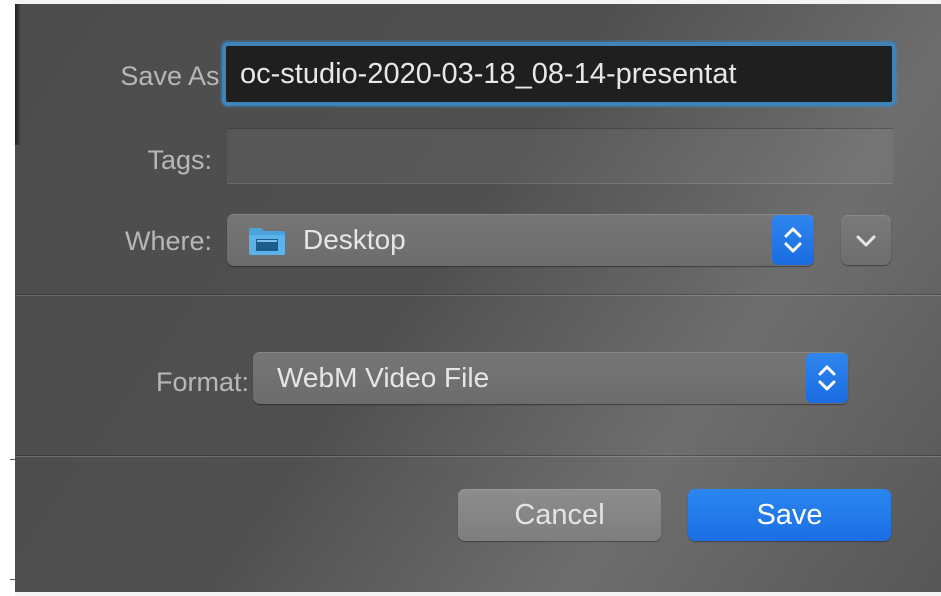  Describe the element at coordinates (7, 298) in the screenshot. I see `background-left` at that location.